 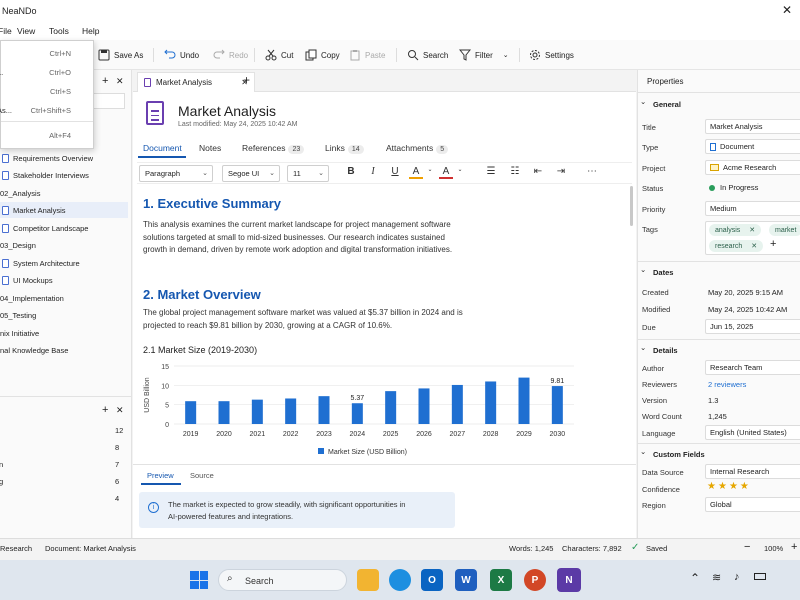 I want to click on menu-file: File, so click(x=6, y=31).